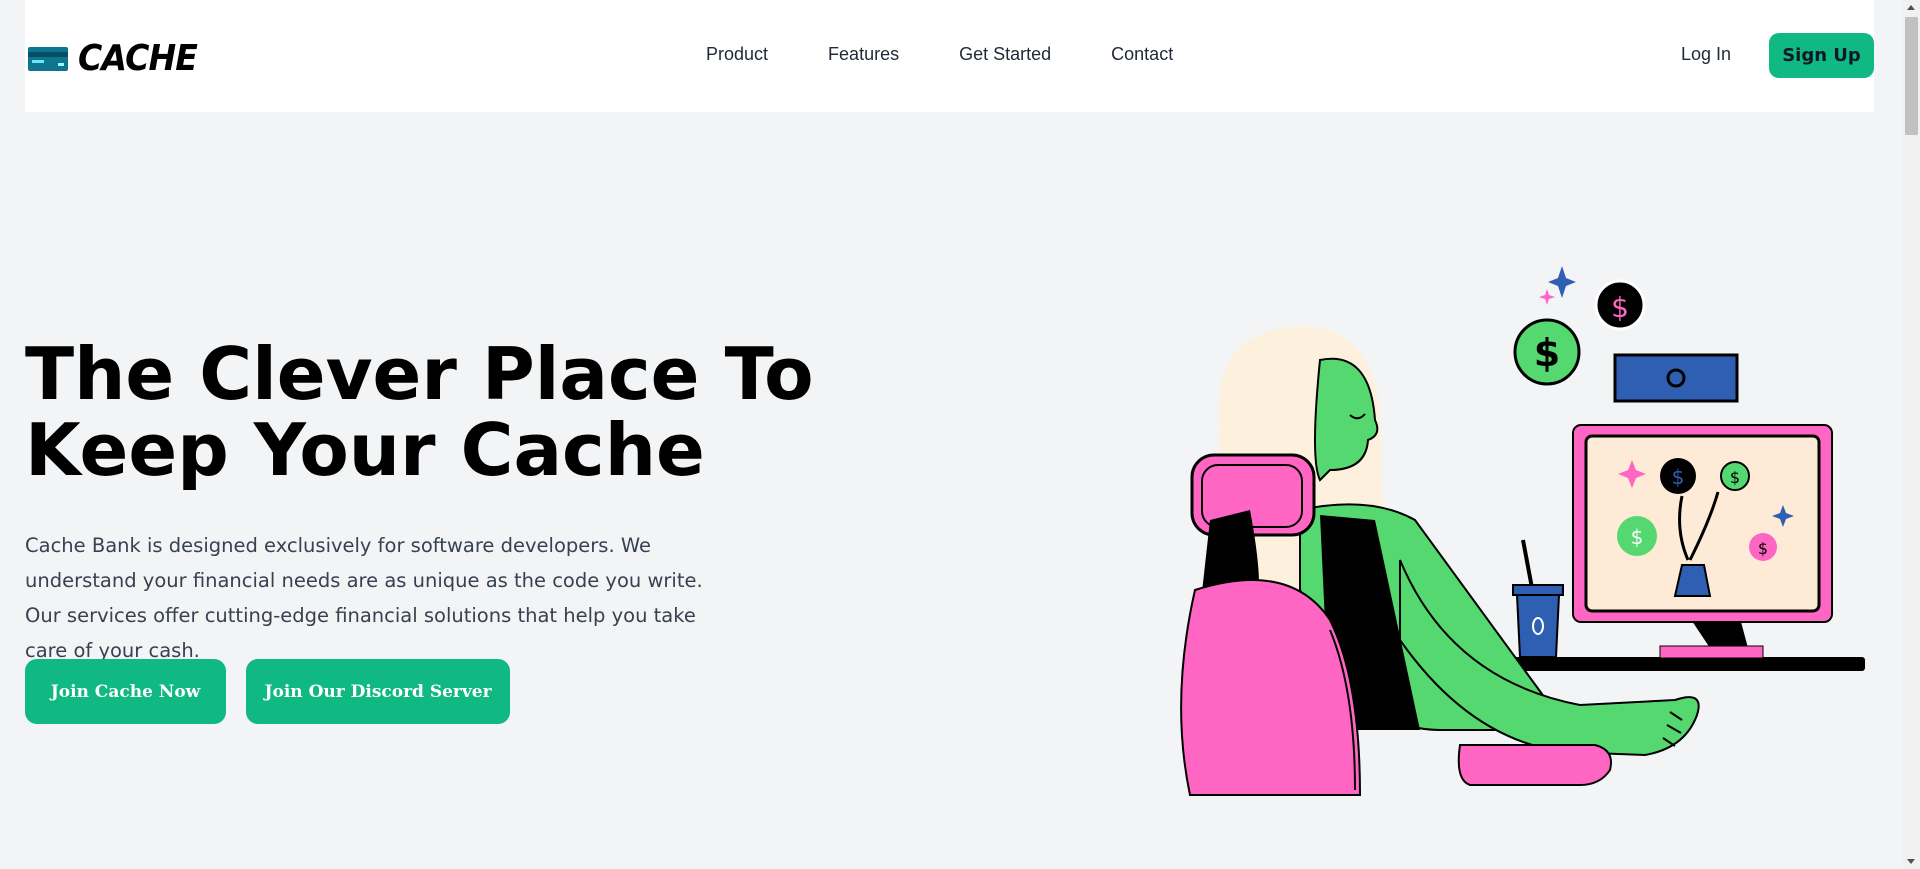  What do you see at coordinates (1911, 861) in the screenshot?
I see `scroll-down-icon` at bounding box center [1911, 861].